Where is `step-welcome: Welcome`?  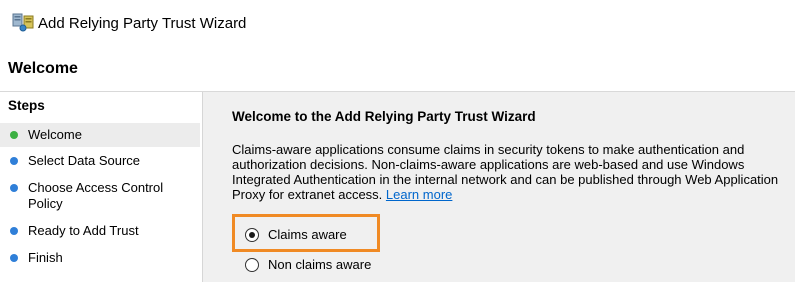
step-welcome: Welcome is located at coordinates (100, 135).